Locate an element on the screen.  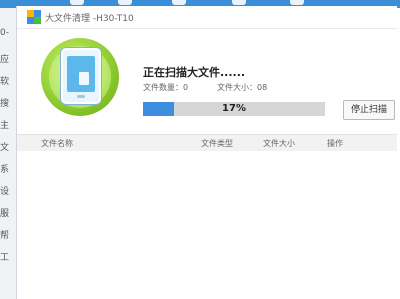
file-table-header: 文件名称 文件类型 文件大小 操作 is located at coordinates (207, 142).